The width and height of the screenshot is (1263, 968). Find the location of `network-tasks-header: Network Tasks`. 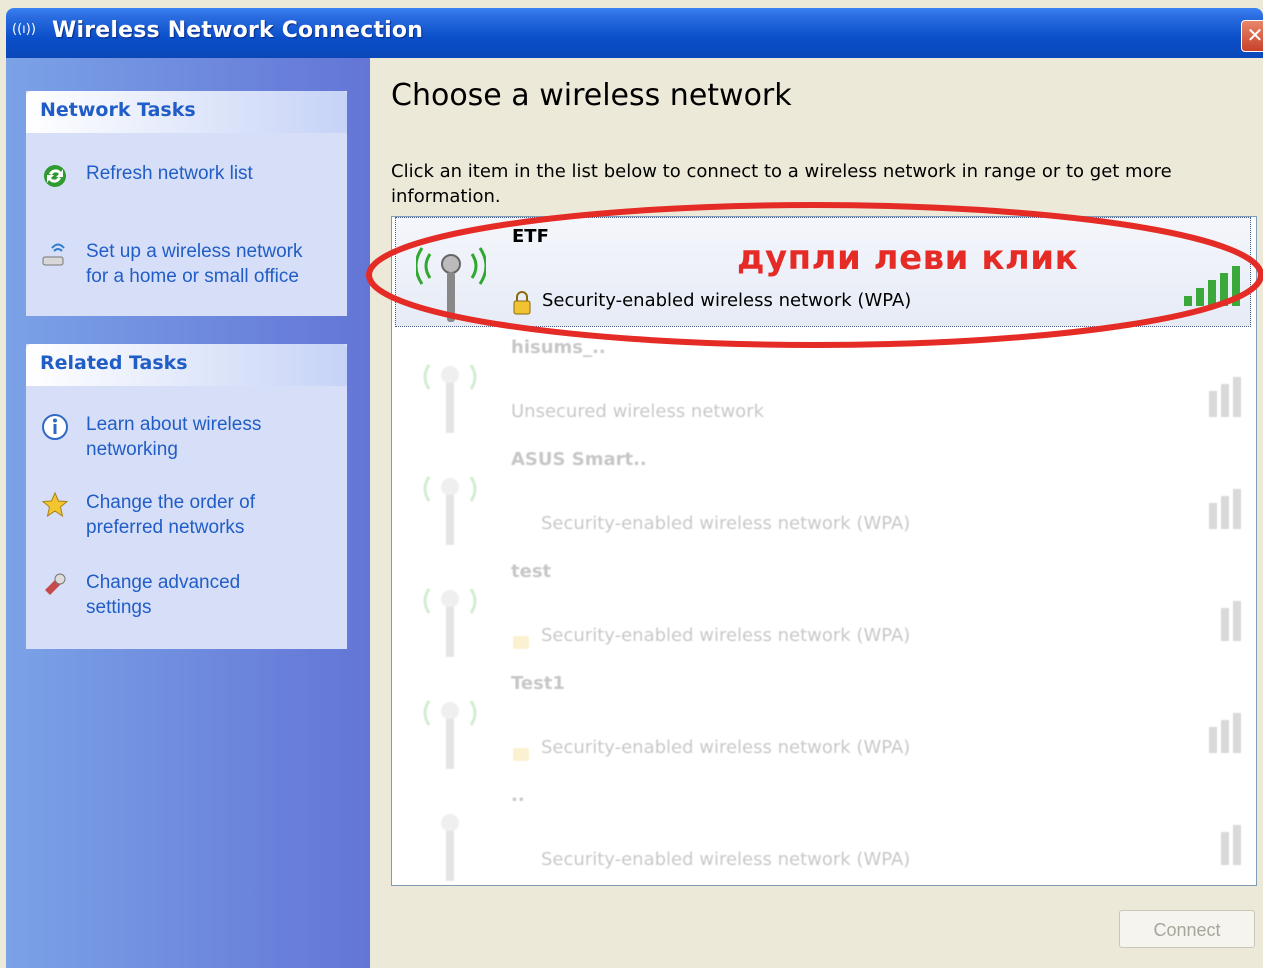

network-tasks-header: Network Tasks is located at coordinates (186, 112).